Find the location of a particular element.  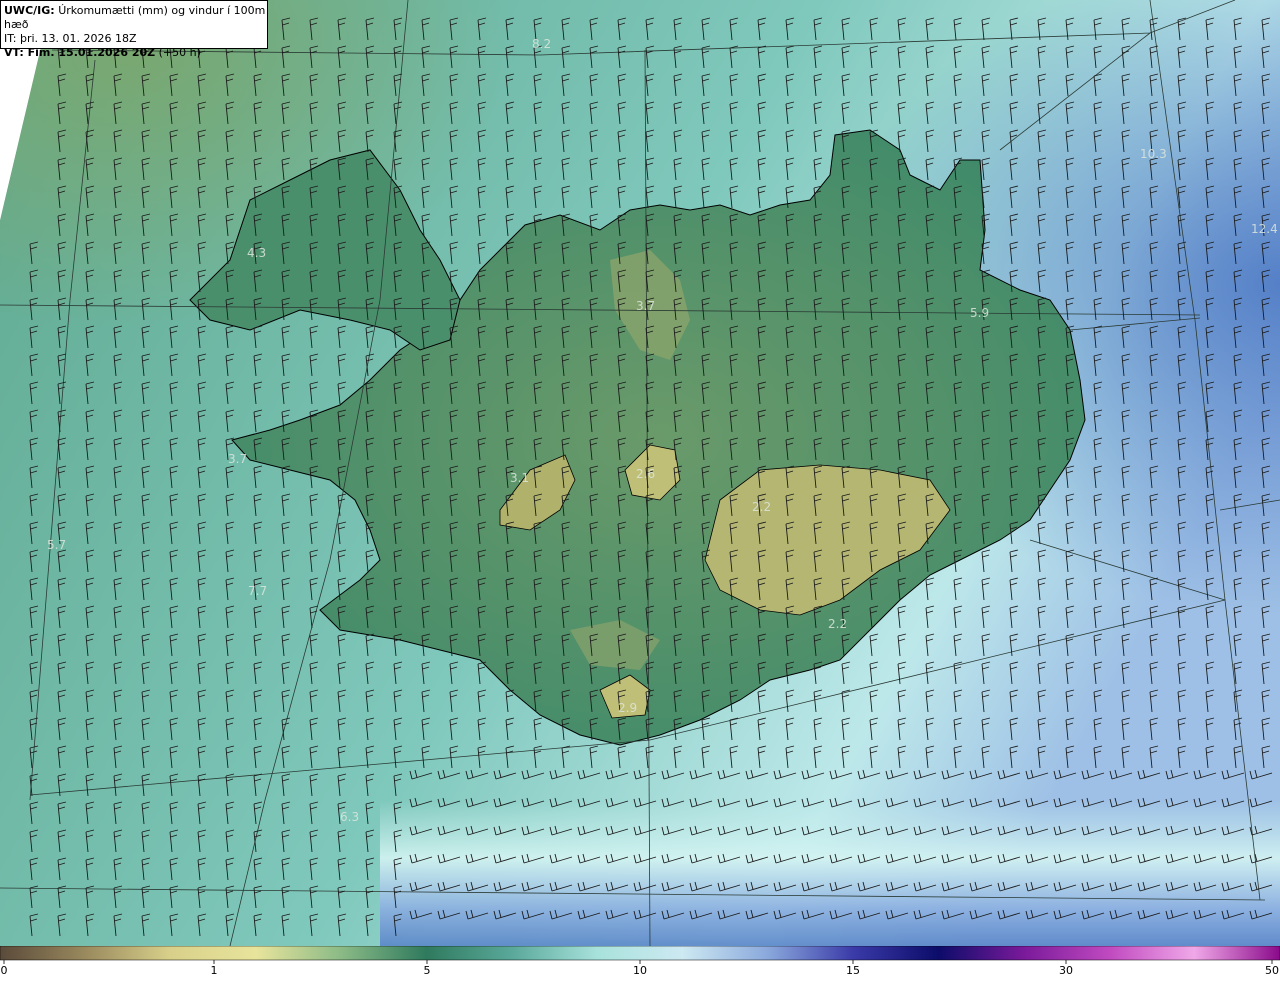

valid-time-line: VT: Fim. 15.01.2026 20Z (+50 h) is located at coordinates (135, 53).